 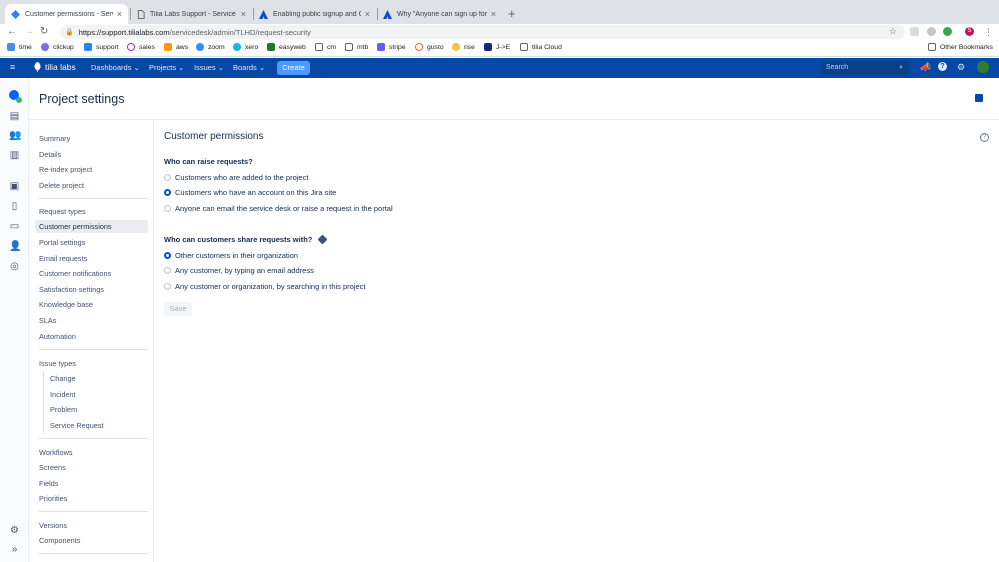 I want to click on help-icon: ?, so click(x=942, y=66).